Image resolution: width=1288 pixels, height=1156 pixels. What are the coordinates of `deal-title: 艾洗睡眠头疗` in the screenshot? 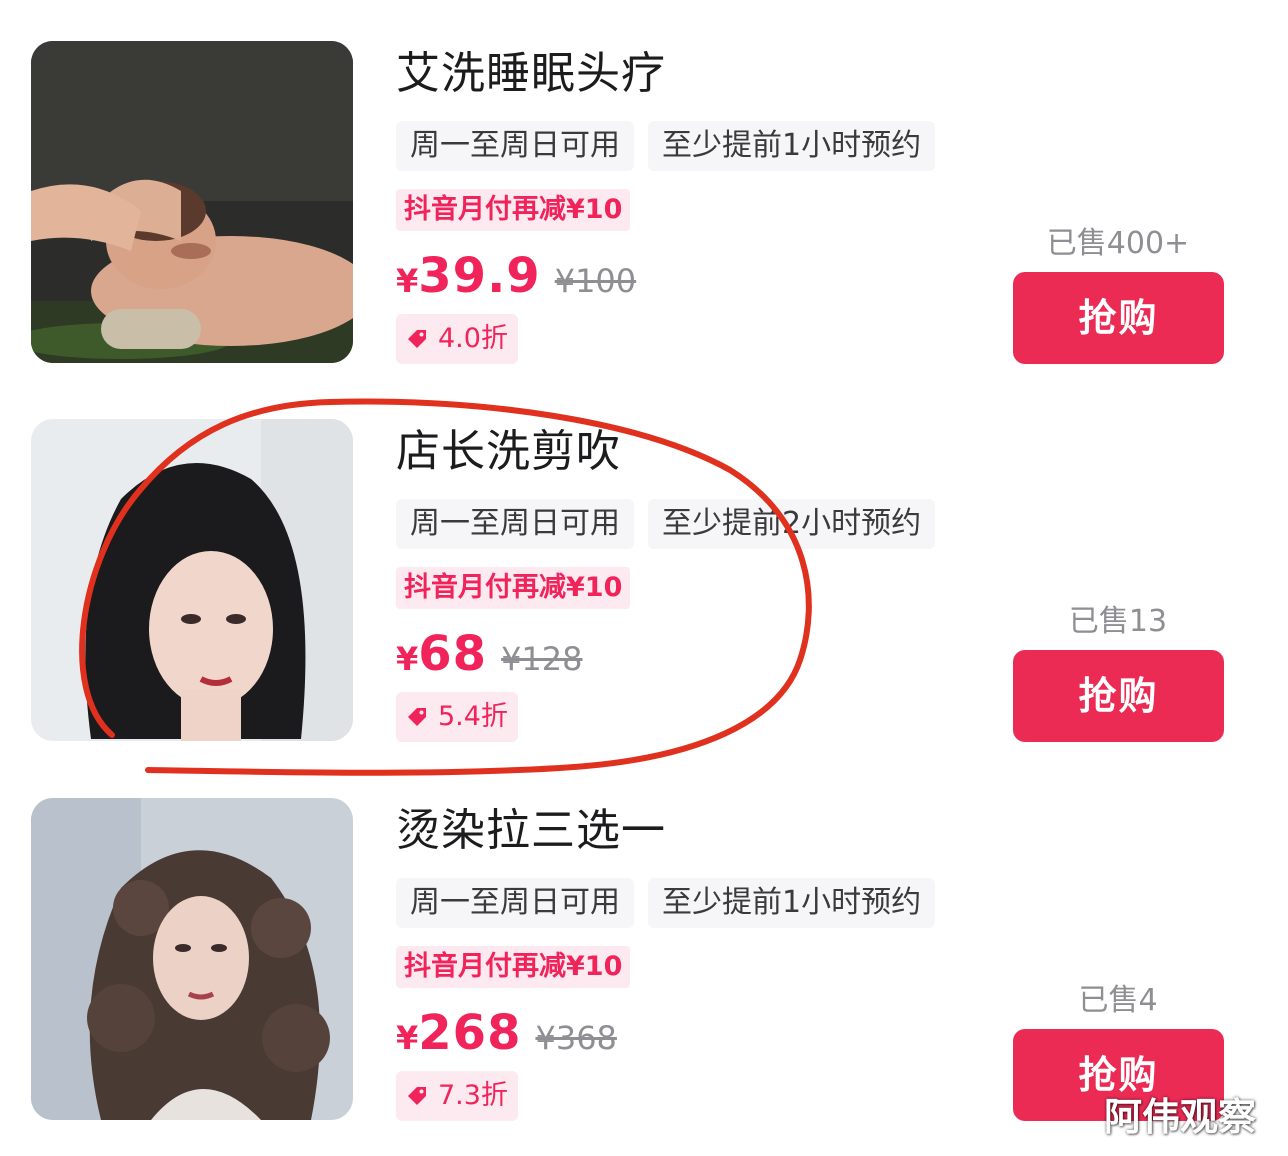 It's located at (531, 73).